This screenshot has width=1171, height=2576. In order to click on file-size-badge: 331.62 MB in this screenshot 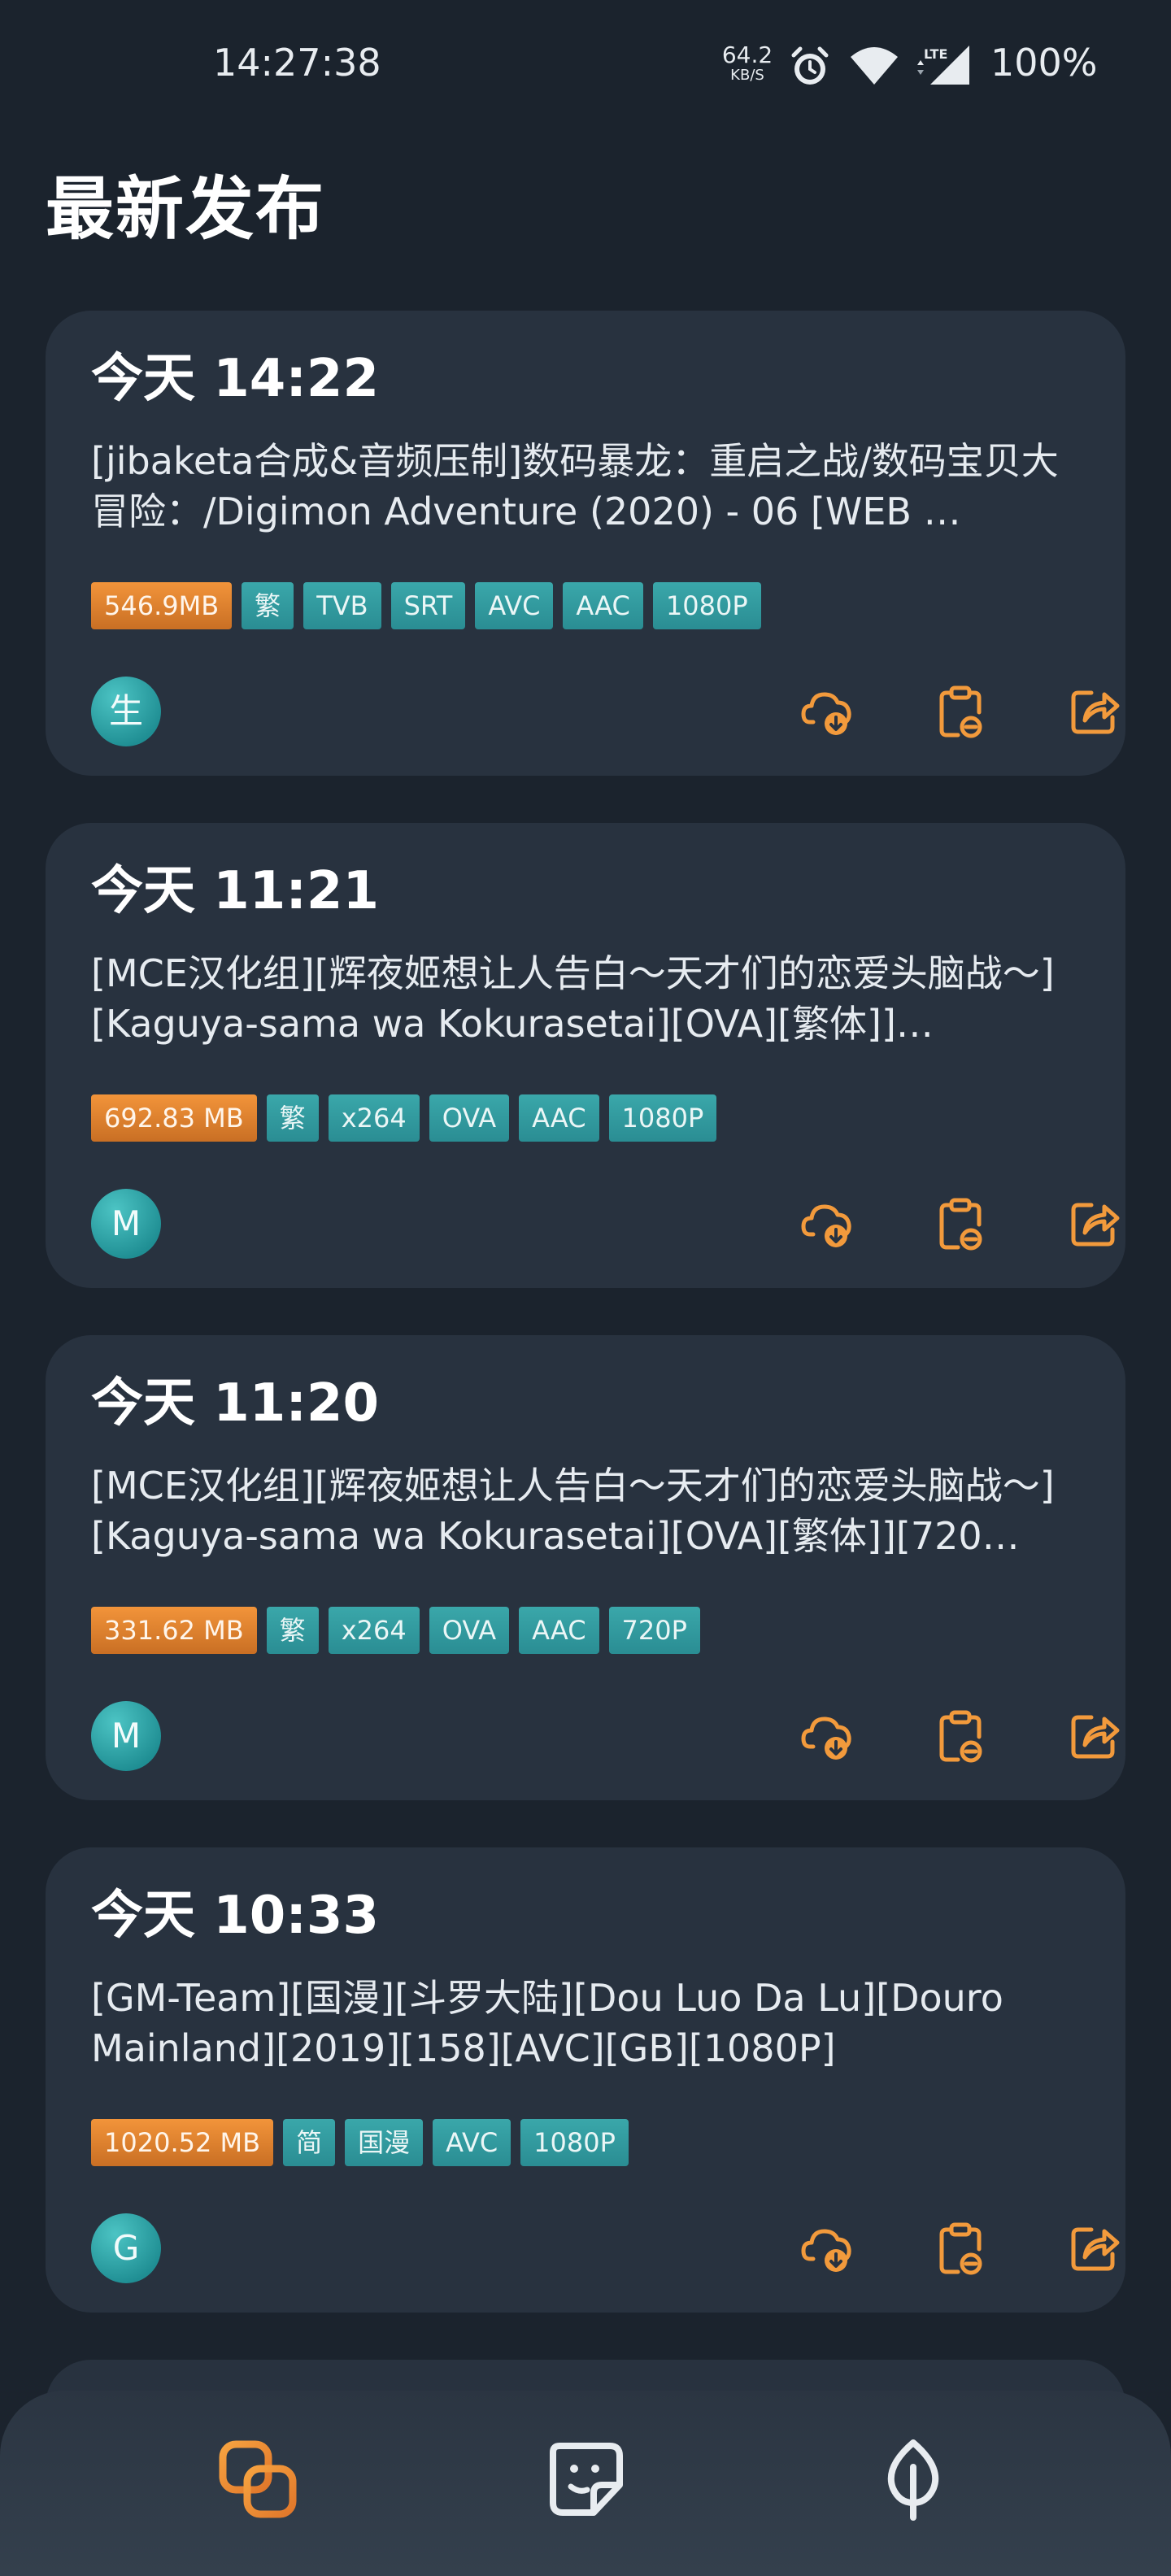, I will do `click(174, 1631)`.